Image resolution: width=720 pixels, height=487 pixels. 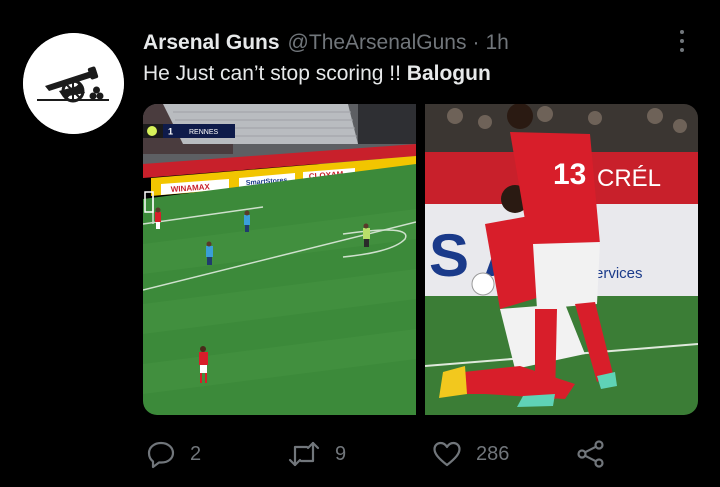 What do you see at coordinates (470, 454) in the screenshot?
I see `like-button: 286` at bounding box center [470, 454].